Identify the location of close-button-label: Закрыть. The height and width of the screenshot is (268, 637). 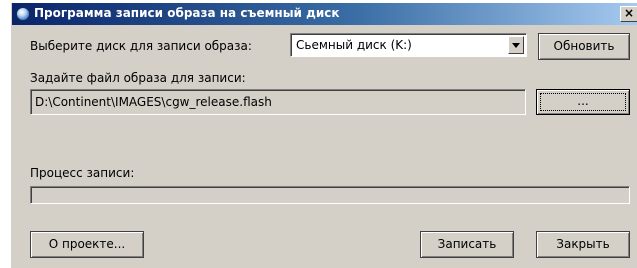
(583, 244).